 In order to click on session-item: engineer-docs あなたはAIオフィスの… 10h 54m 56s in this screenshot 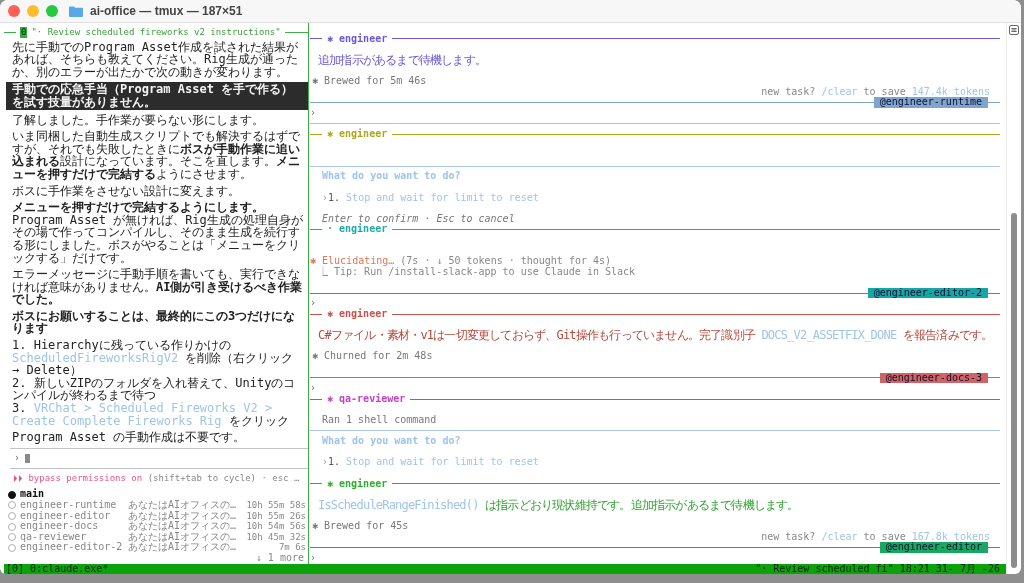, I will do `click(157, 526)`.